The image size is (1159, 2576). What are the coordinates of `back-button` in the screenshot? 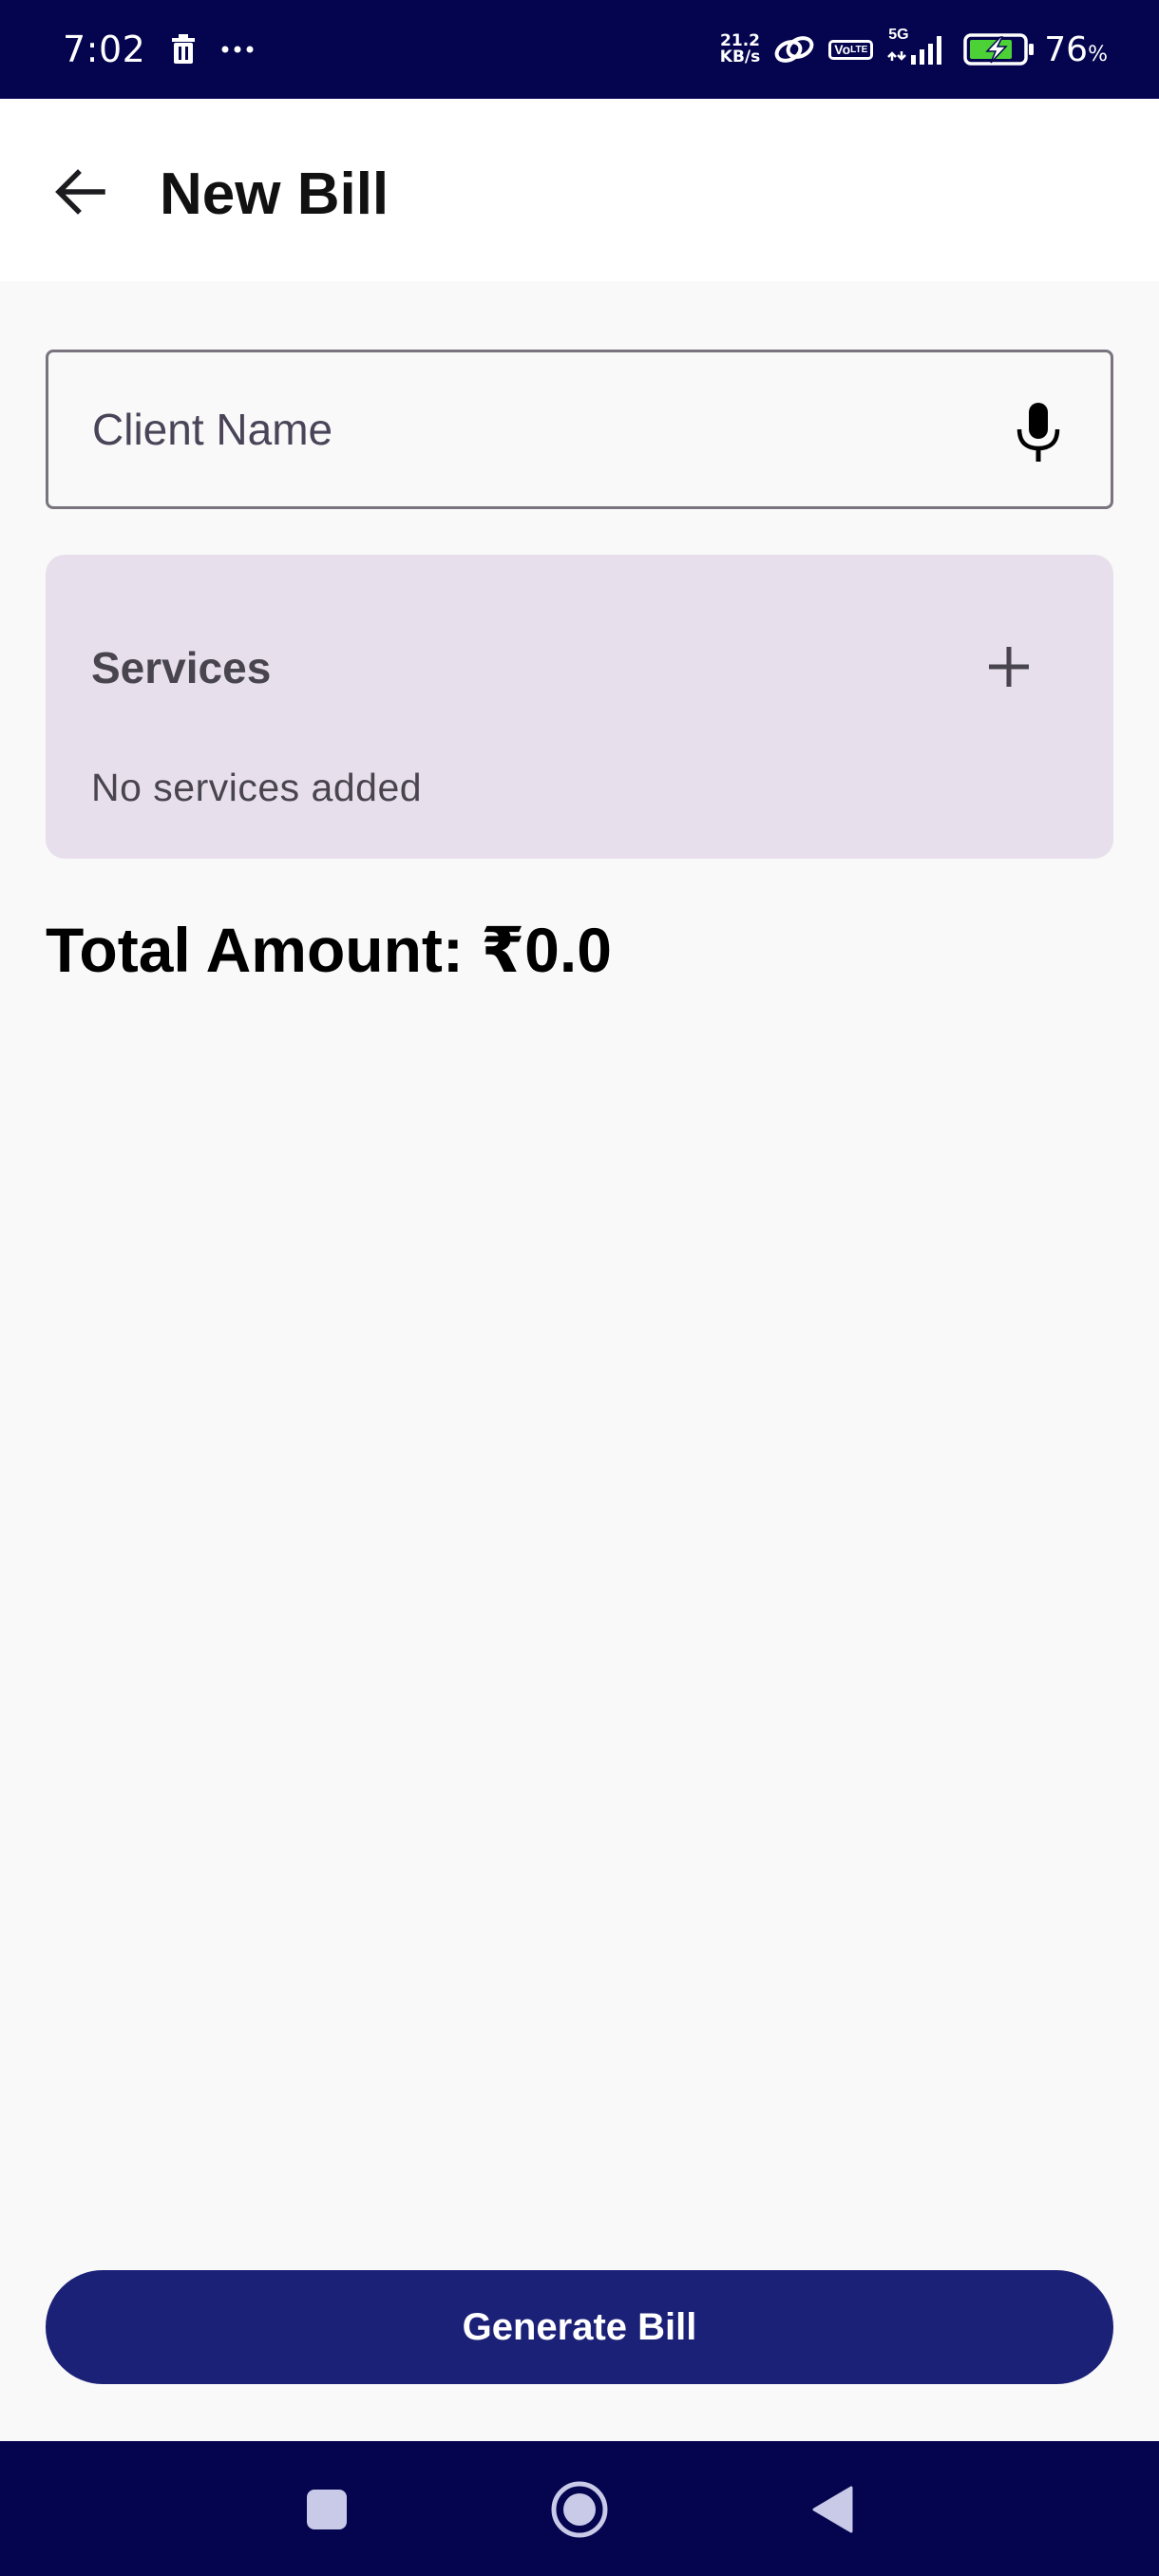 It's located at (80, 192).